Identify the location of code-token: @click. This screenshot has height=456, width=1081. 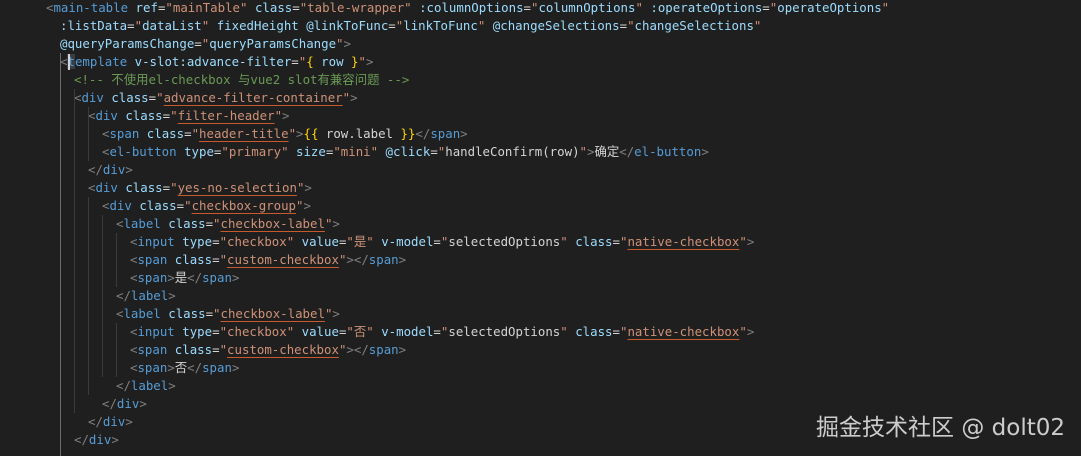
(408, 151).